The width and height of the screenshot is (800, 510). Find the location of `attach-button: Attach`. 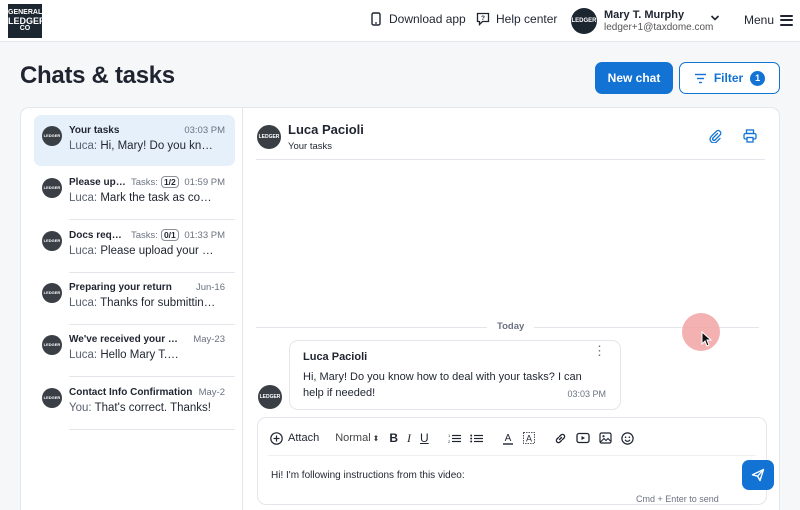

attach-button: Attach is located at coordinates (294, 438).